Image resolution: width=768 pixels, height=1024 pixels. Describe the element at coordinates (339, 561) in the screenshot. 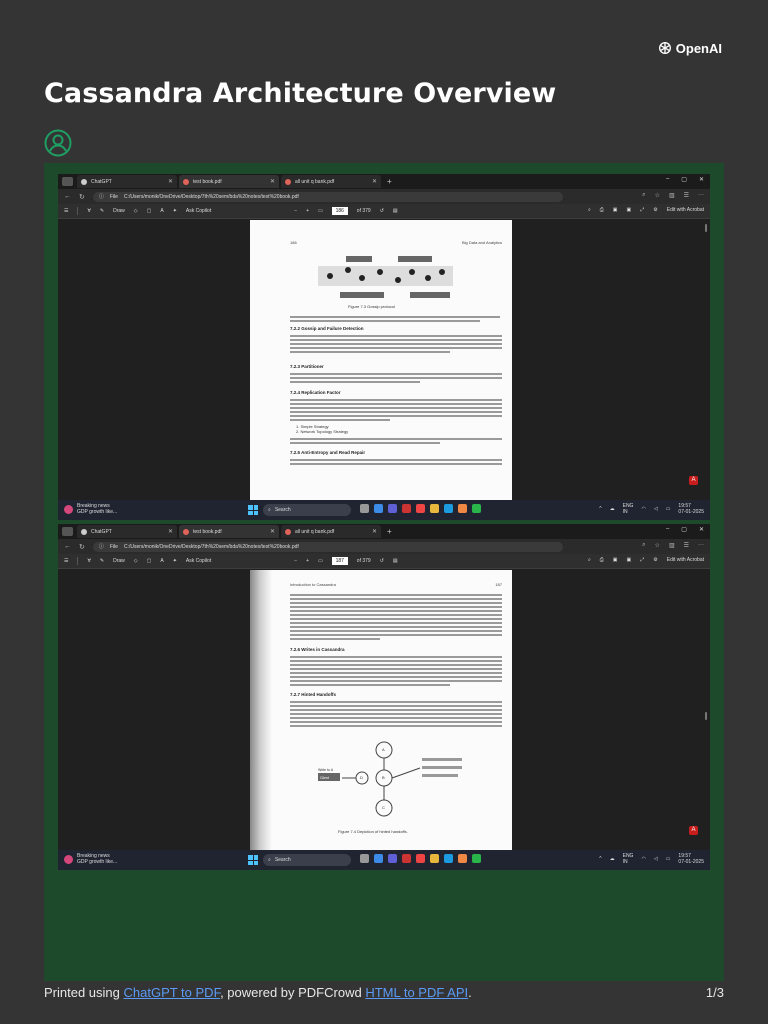

I see `page-number-input: 187` at that location.